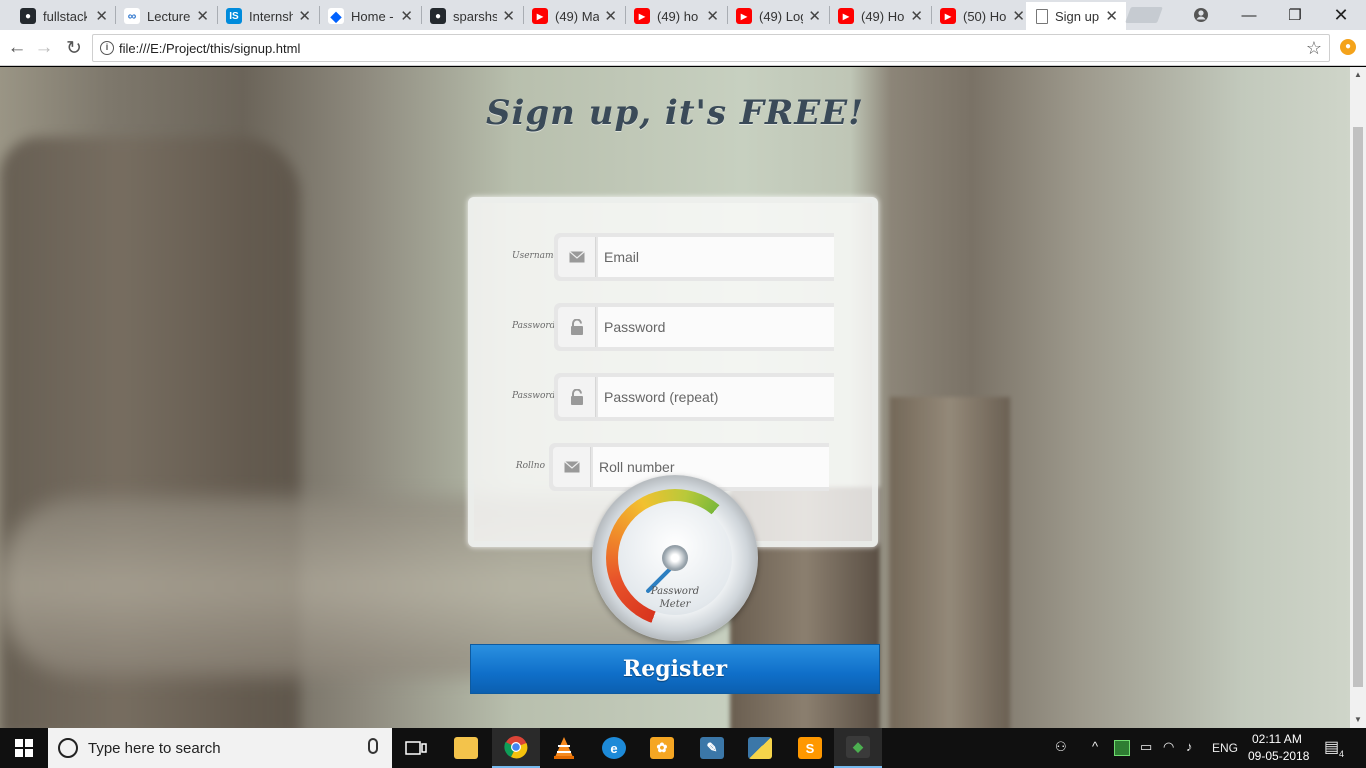 This screenshot has height=768, width=1366. I want to click on password-input, so click(716, 327).